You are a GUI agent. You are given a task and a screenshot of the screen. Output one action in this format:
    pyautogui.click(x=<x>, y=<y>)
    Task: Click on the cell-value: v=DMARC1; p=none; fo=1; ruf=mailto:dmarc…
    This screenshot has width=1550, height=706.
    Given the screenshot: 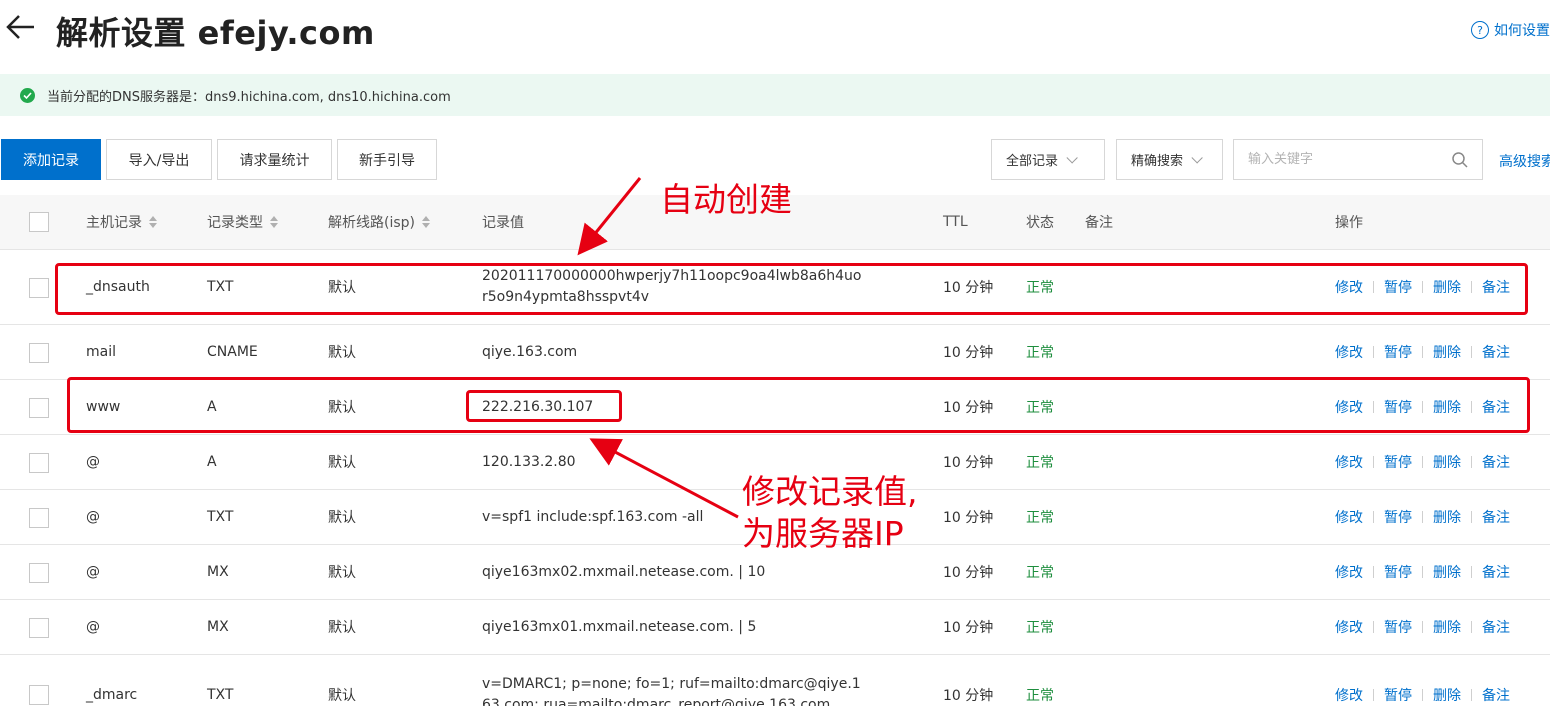 What is the action you would take?
    pyautogui.click(x=671, y=690)
    